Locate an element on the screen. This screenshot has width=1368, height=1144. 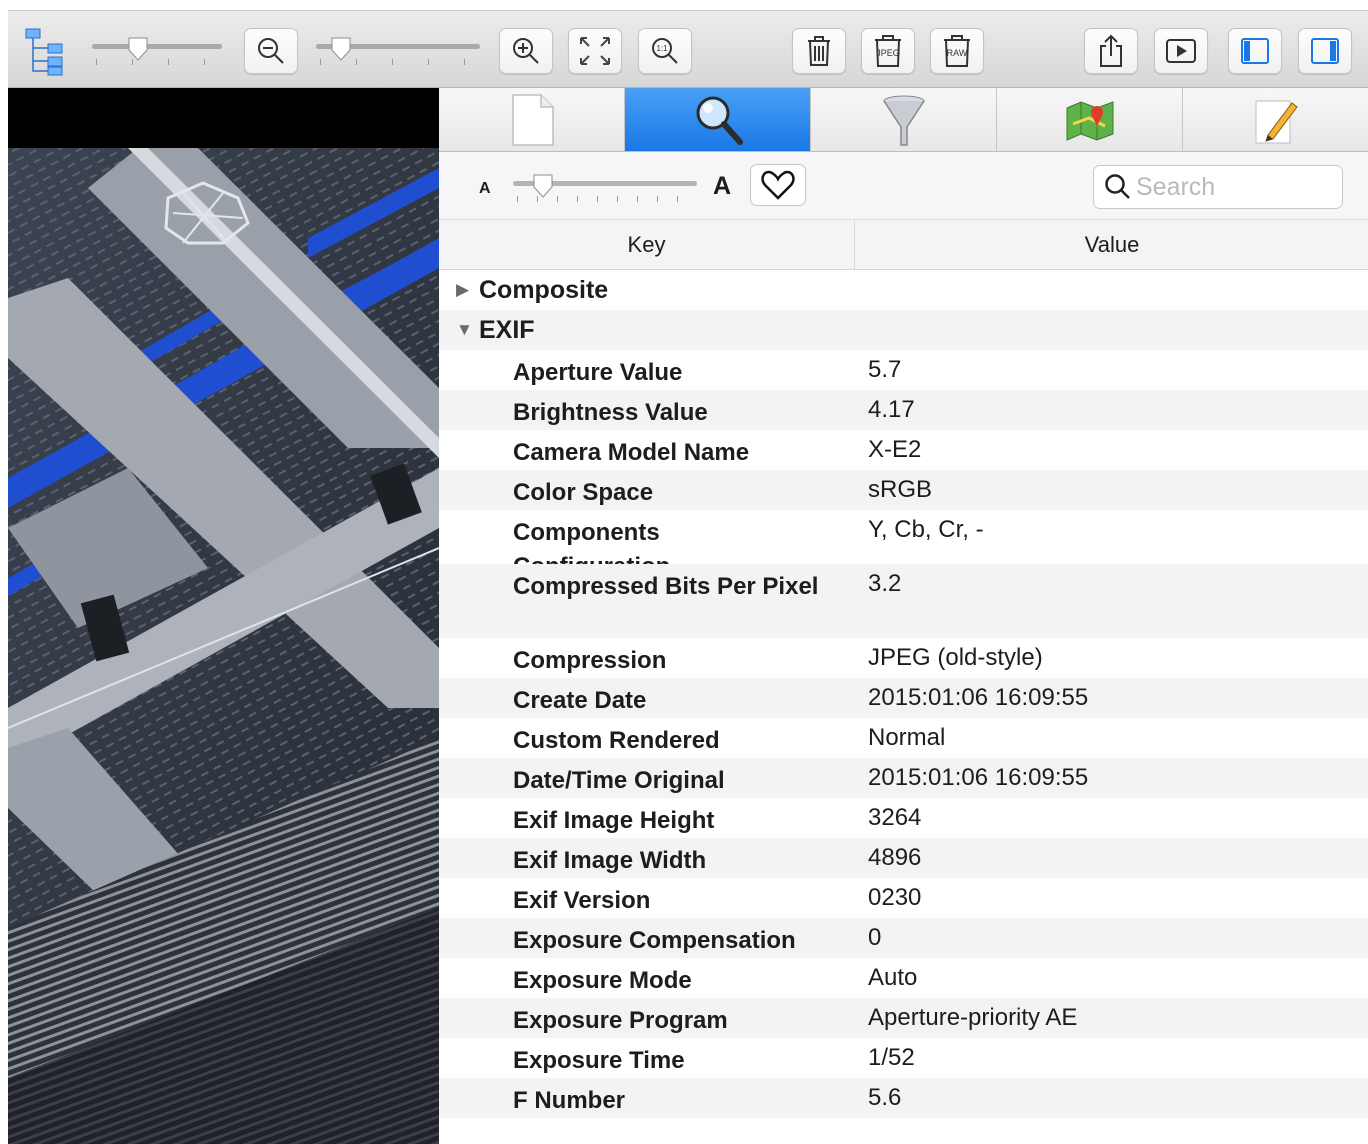
jpeg-label: JPEG is located at coordinates (888, 53).